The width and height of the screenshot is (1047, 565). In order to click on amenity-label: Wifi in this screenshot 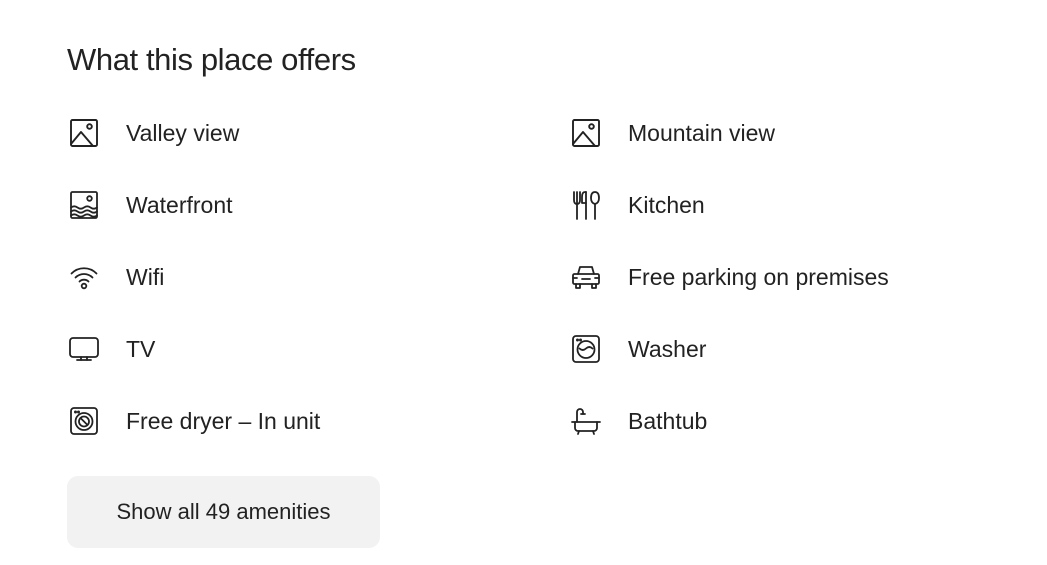, I will do `click(145, 277)`.